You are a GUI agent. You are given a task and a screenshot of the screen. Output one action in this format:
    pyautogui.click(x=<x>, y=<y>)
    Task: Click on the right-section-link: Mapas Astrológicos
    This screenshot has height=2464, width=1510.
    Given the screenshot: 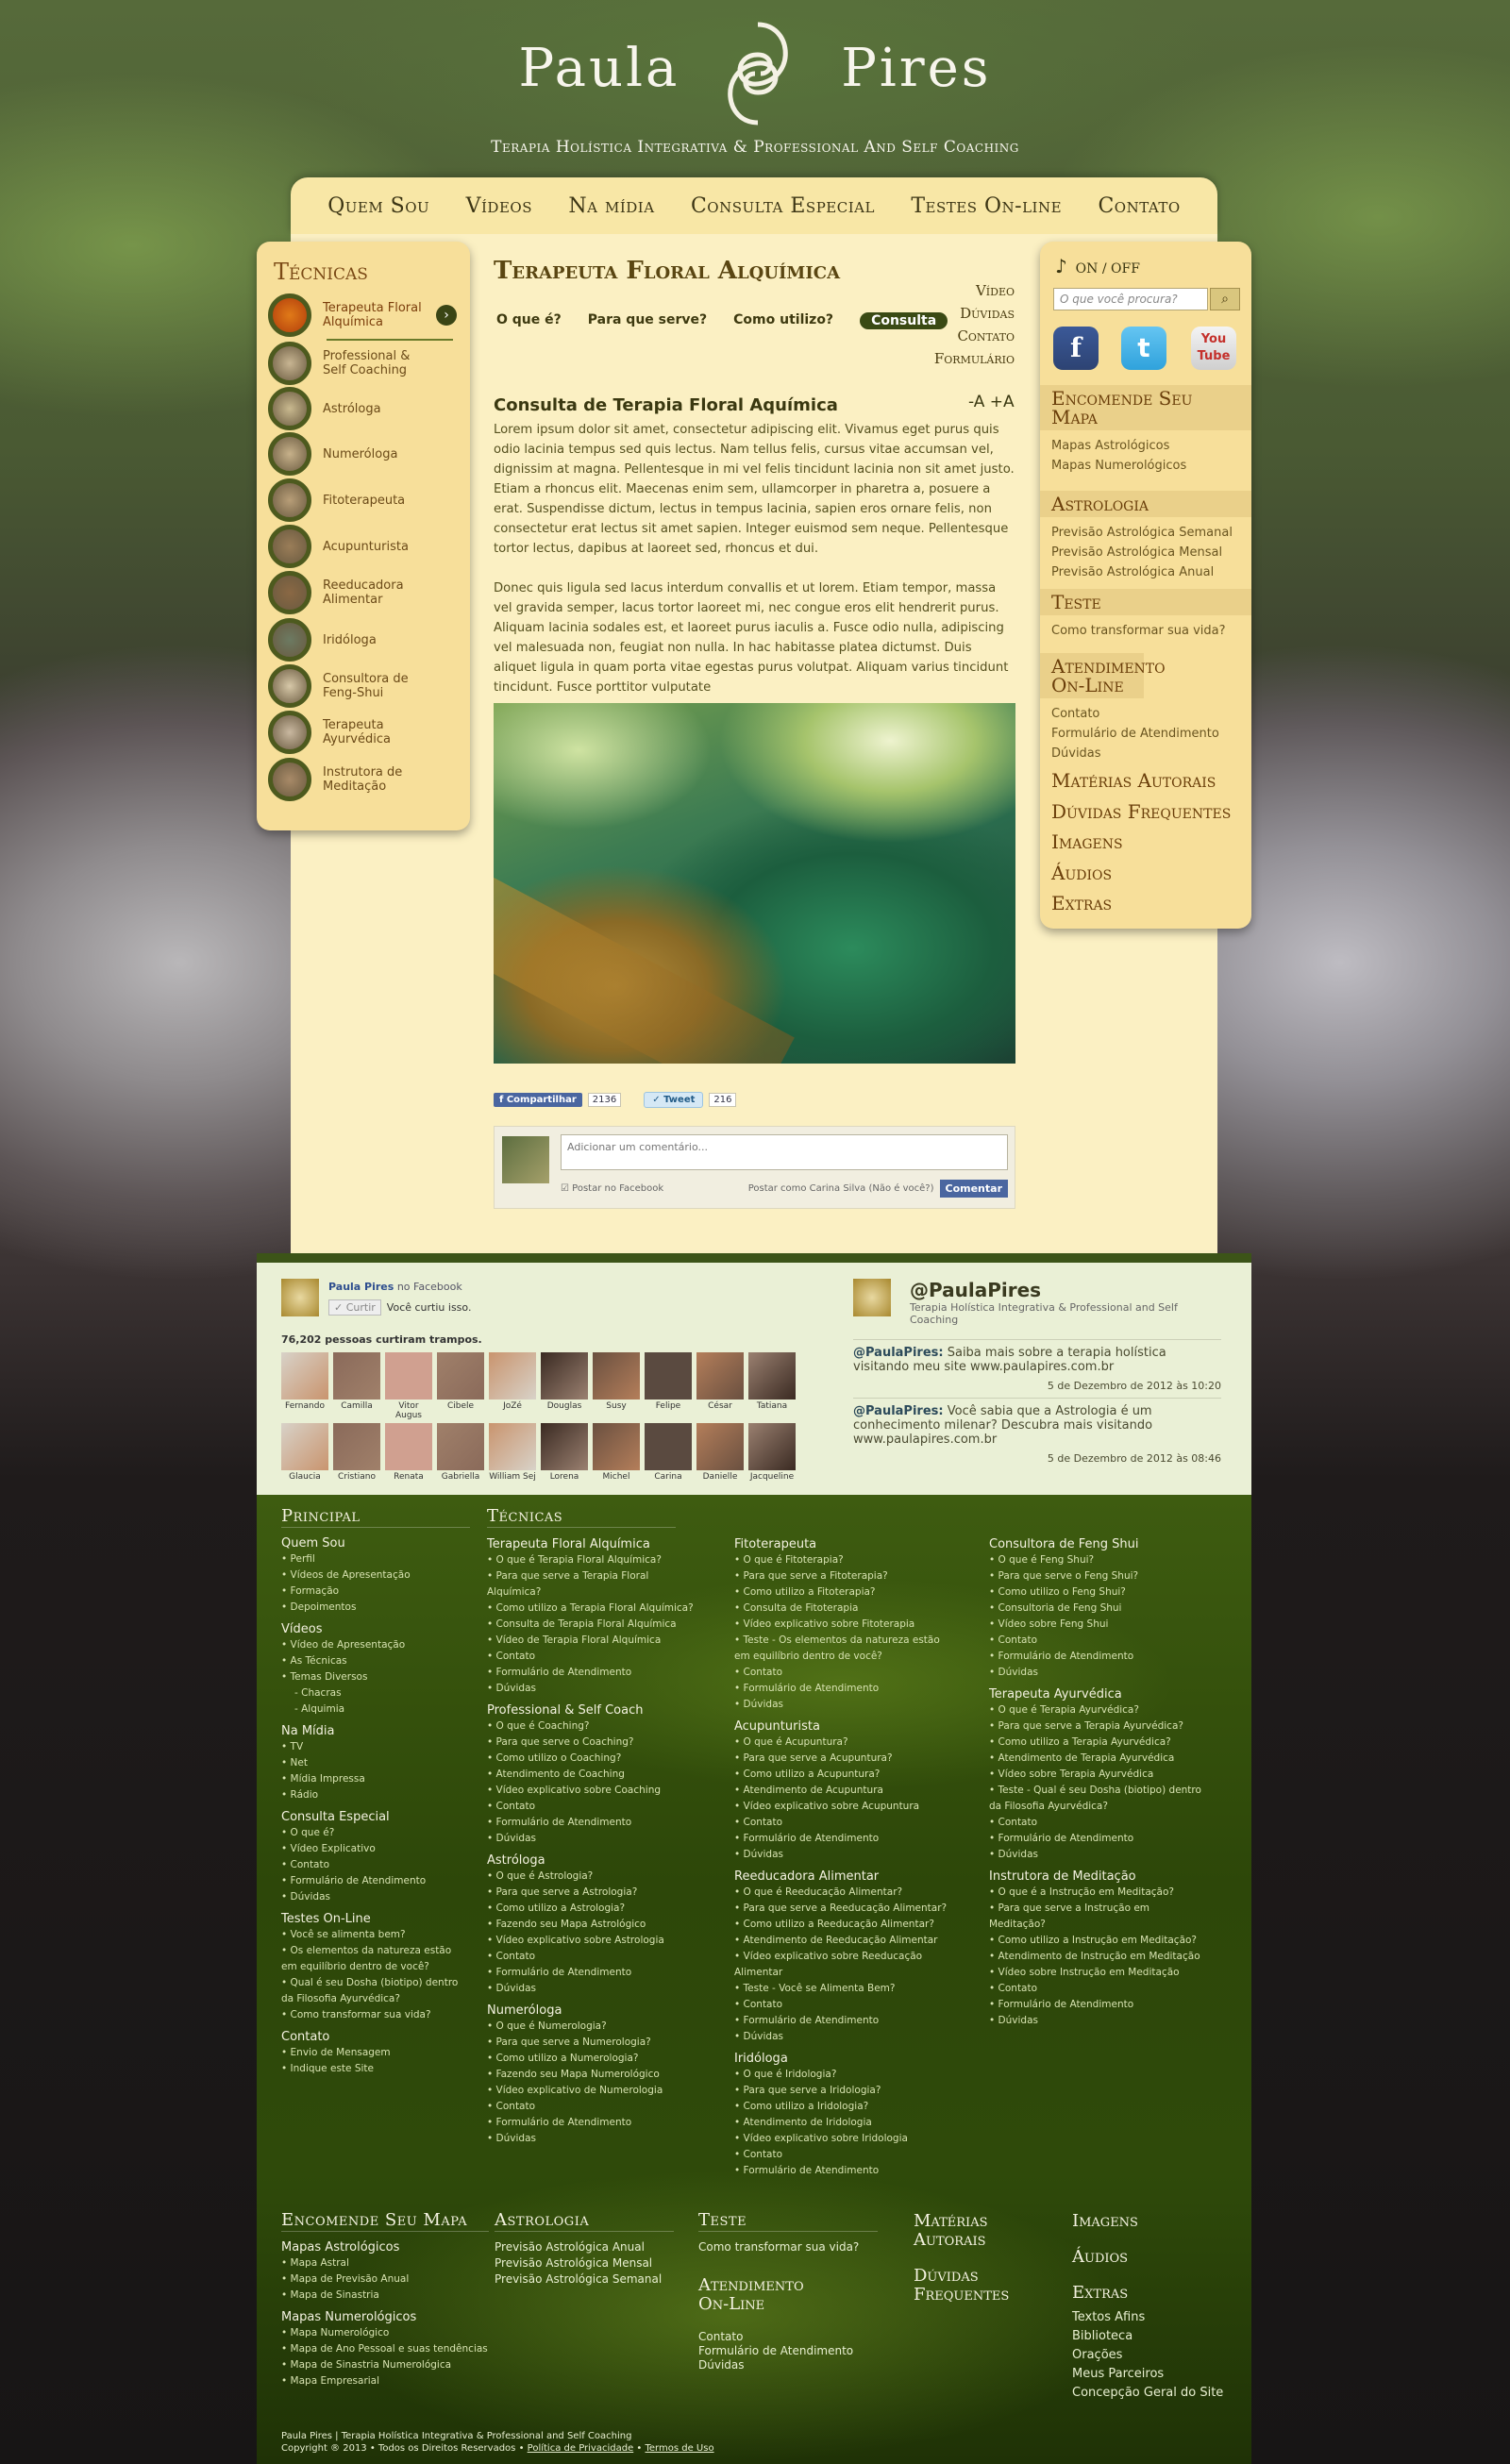 What is the action you would take?
    pyautogui.click(x=1145, y=446)
    